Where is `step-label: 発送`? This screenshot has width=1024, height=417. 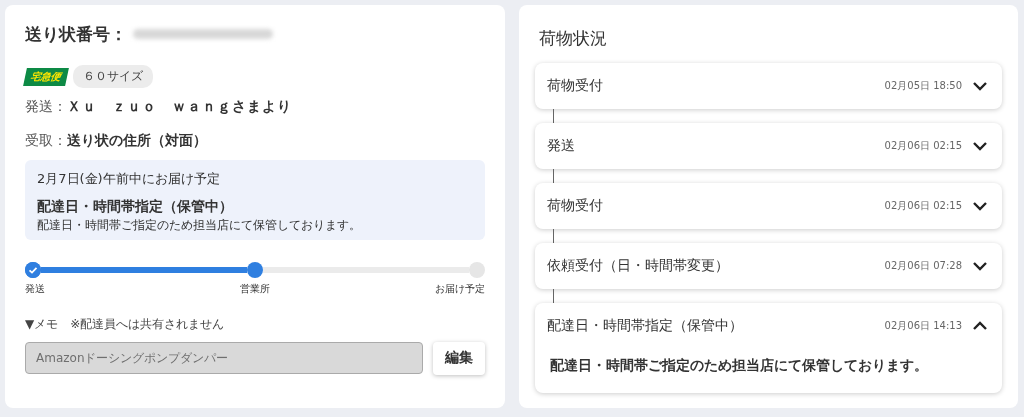 step-label: 発送 is located at coordinates (35, 288).